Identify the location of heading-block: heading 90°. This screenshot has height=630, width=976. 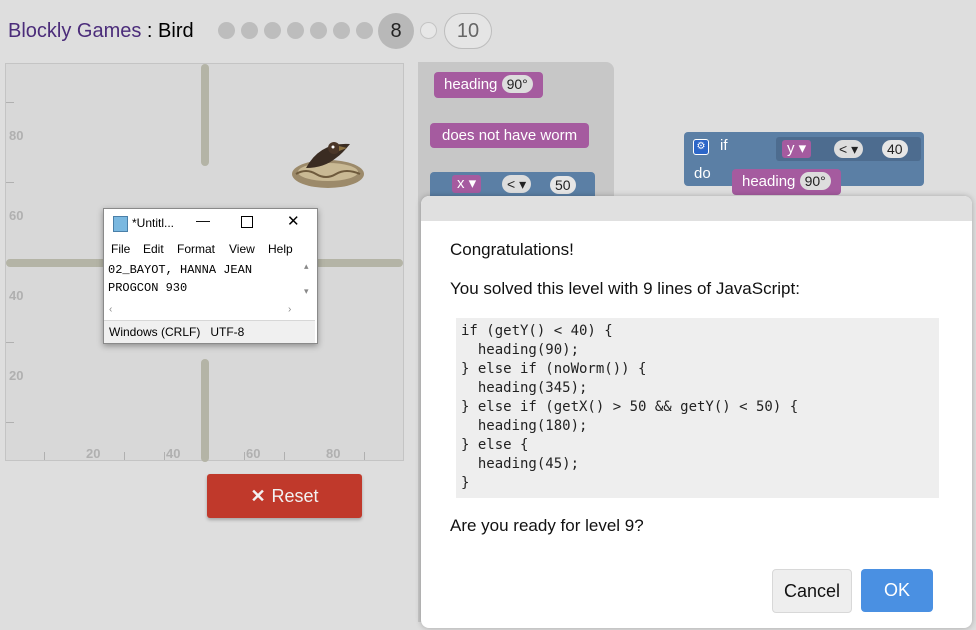
(488, 85).